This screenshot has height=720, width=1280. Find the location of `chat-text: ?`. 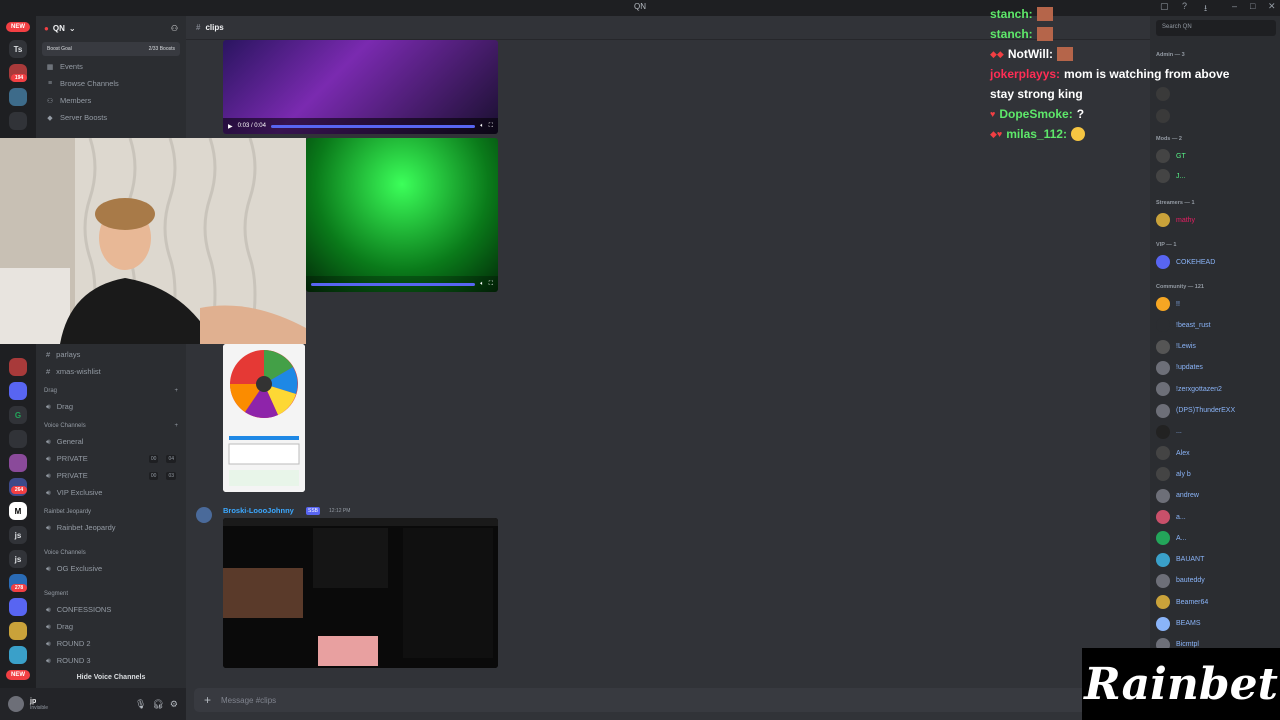

chat-text: ? is located at coordinates (1080, 114).